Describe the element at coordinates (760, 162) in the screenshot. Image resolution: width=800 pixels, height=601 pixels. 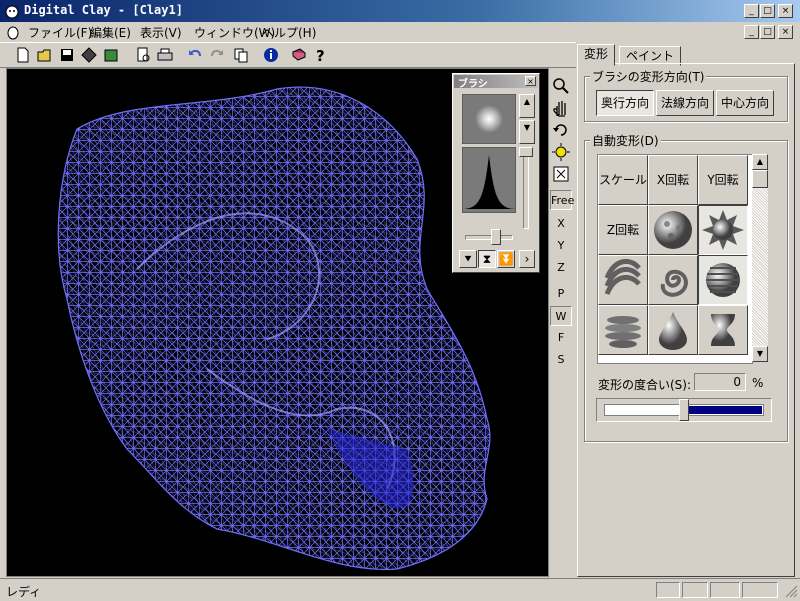
I see `scroll-up-button: ▲` at that location.